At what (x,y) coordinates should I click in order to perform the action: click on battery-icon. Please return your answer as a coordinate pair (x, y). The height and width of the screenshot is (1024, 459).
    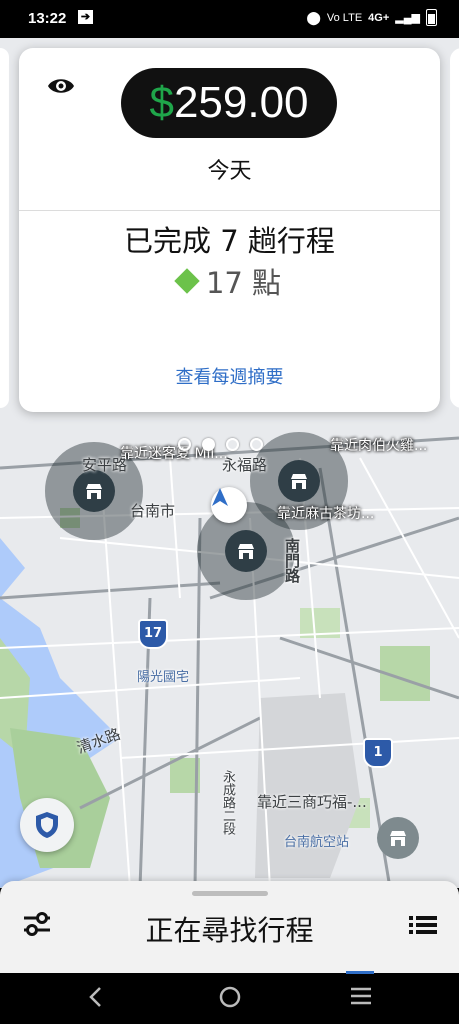
    Looking at the image, I should click on (431, 17).